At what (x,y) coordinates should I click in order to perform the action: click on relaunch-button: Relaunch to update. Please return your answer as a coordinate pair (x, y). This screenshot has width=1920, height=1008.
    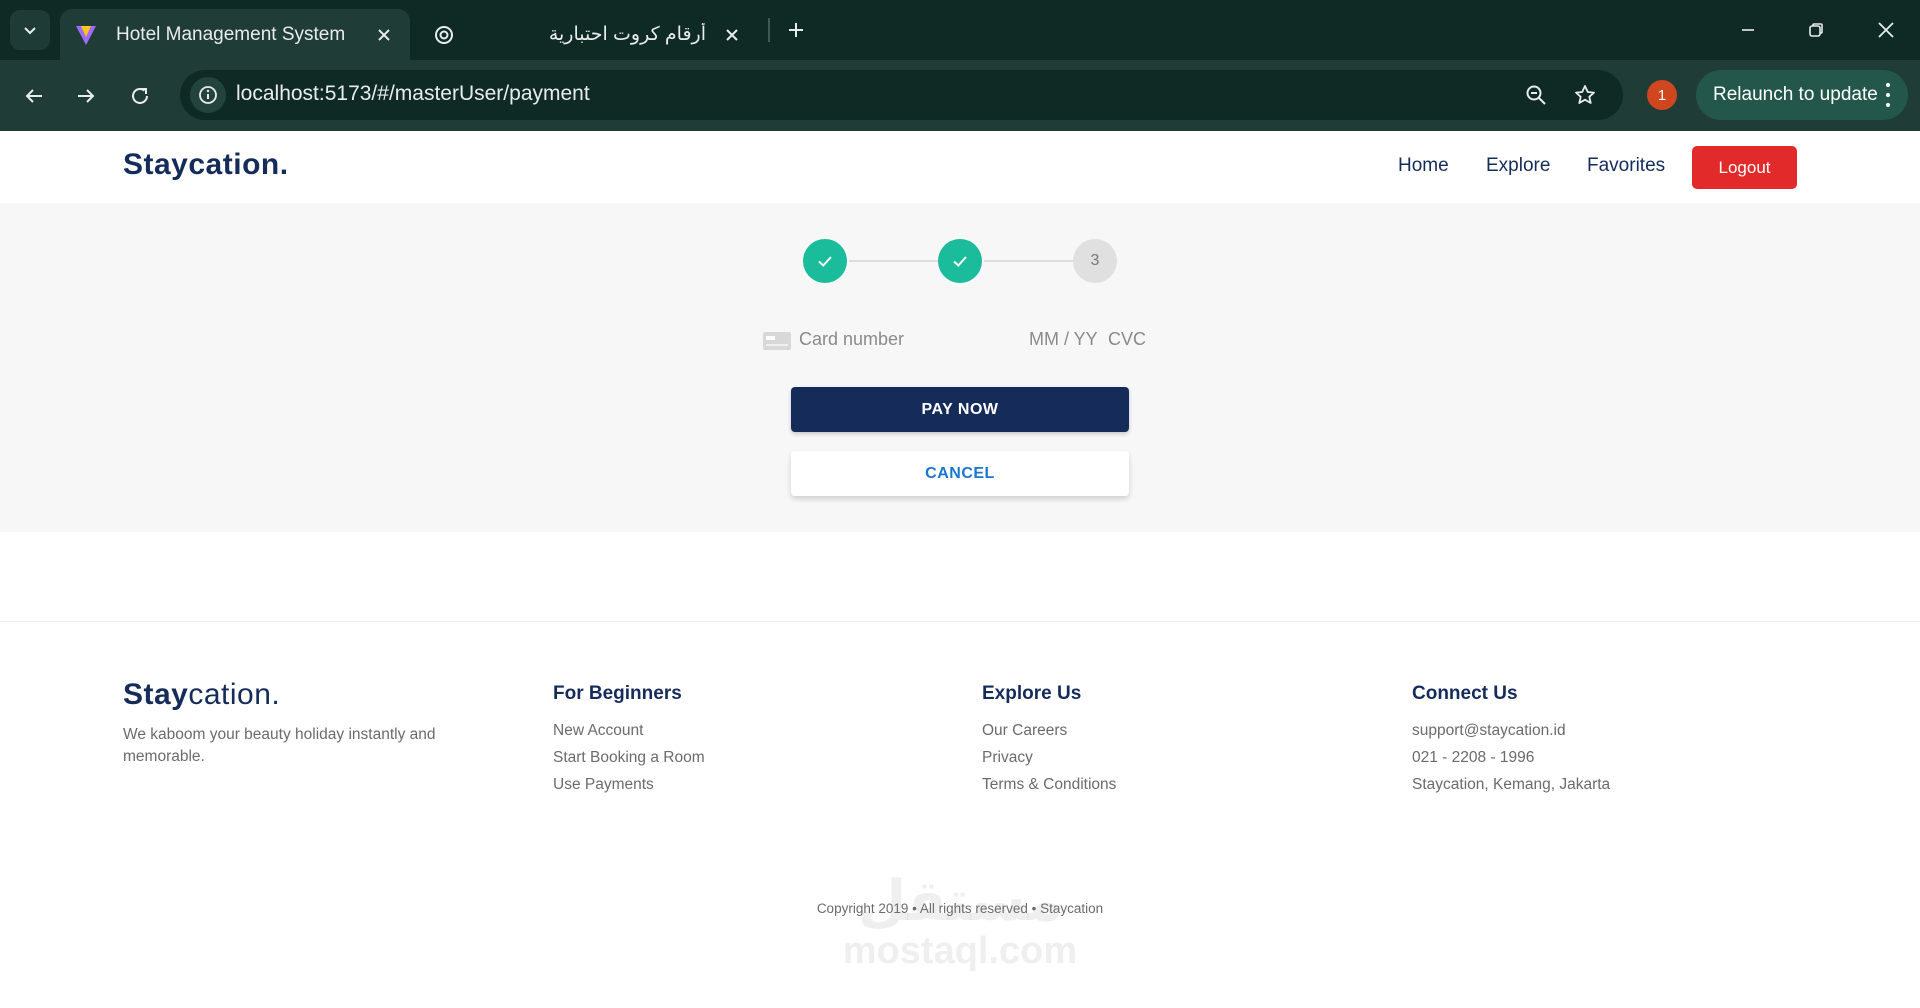
    Looking at the image, I should click on (1802, 95).